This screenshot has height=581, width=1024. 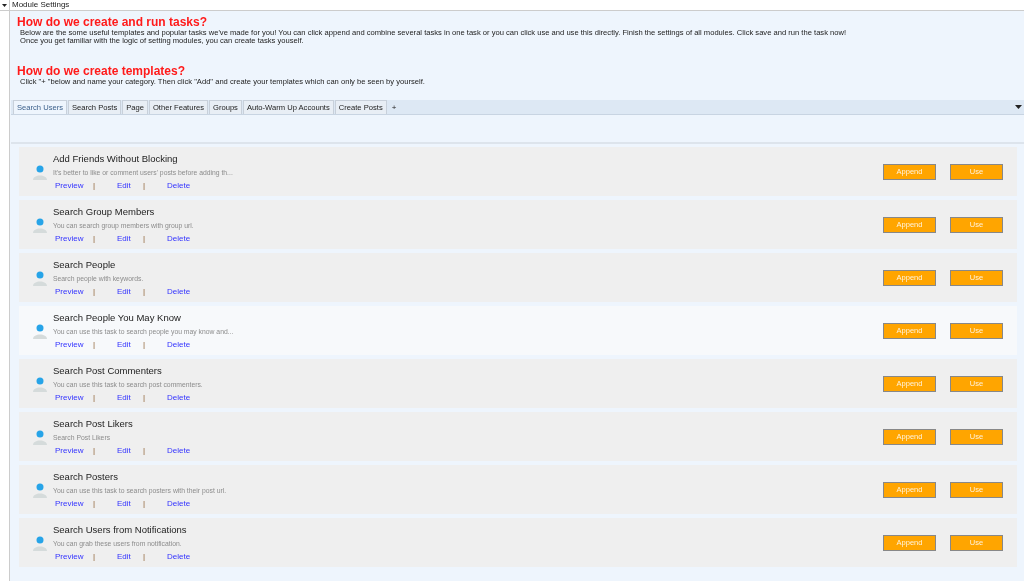 What do you see at coordinates (120, 529) in the screenshot?
I see `template-title: Search Users from Notifications` at bounding box center [120, 529].